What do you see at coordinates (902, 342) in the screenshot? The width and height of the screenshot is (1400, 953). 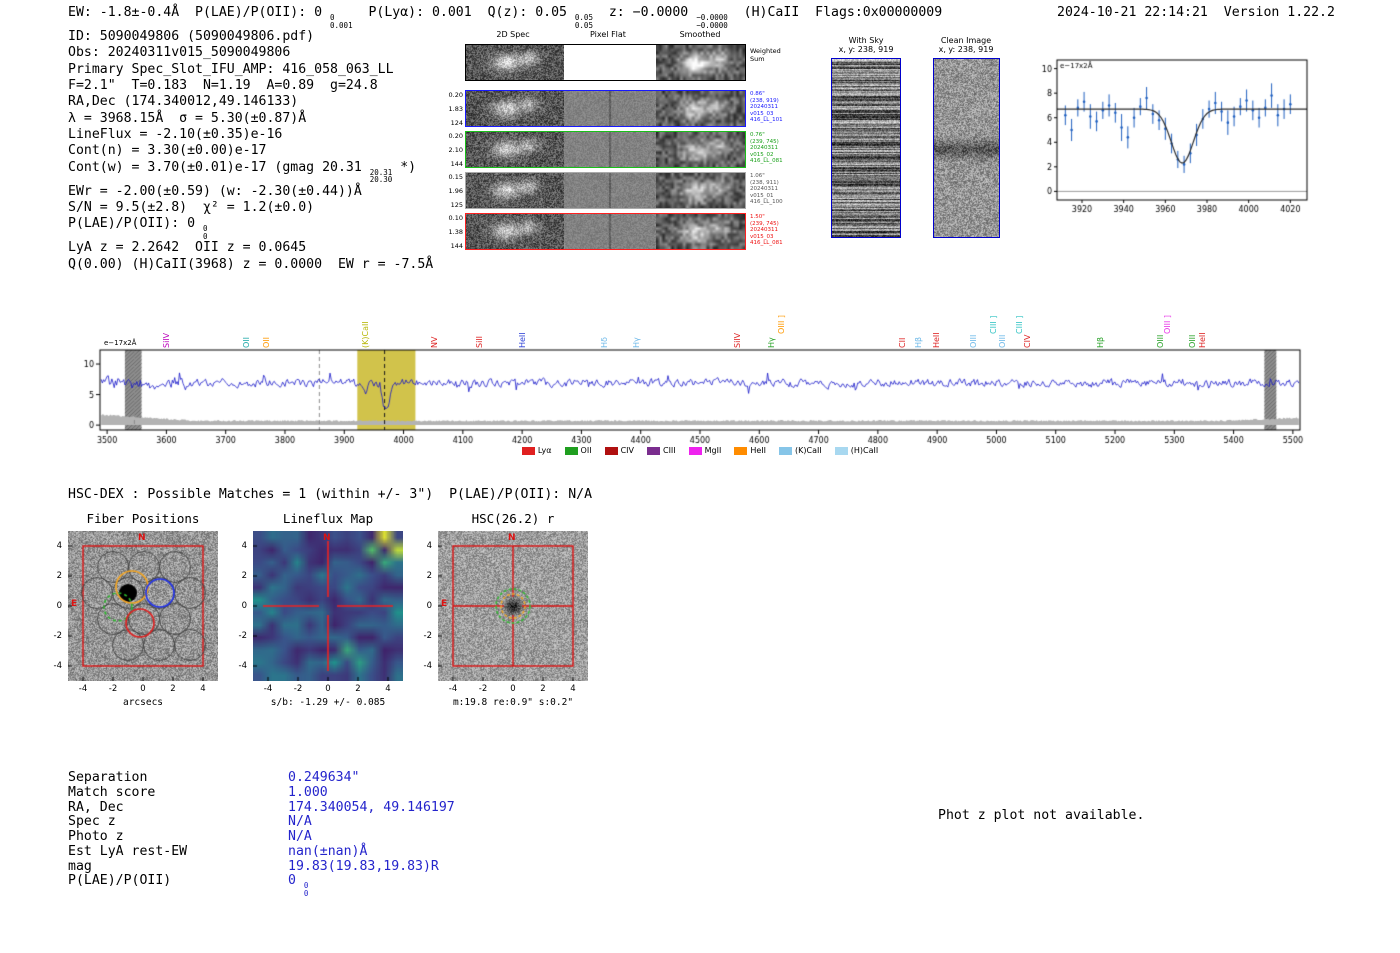 I see `spectral-line-label: CII` at bounding box center [902, 342].